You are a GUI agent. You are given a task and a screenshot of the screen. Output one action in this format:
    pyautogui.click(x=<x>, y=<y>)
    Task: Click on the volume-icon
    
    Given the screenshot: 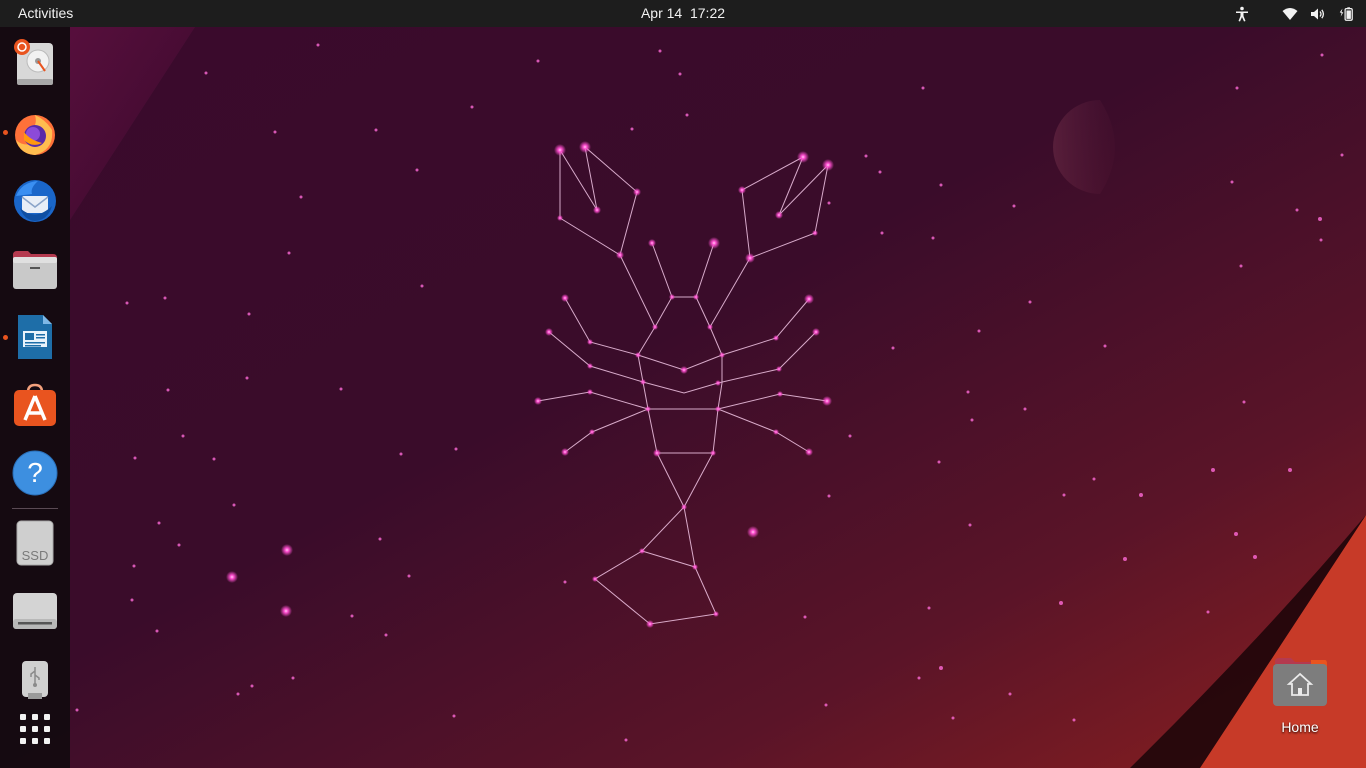 What is the action you would take?
    pyautogui.click(x=1318, y=14)
    